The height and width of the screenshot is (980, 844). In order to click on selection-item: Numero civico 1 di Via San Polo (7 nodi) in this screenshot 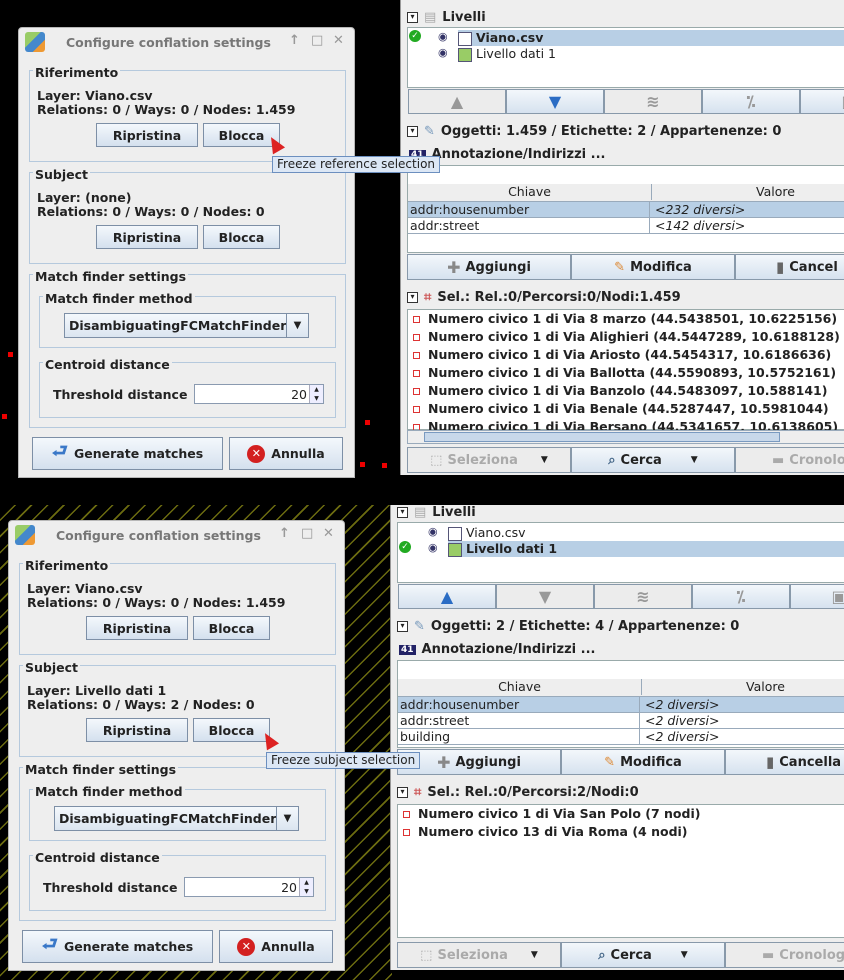, I will do `click(549, 814)`.